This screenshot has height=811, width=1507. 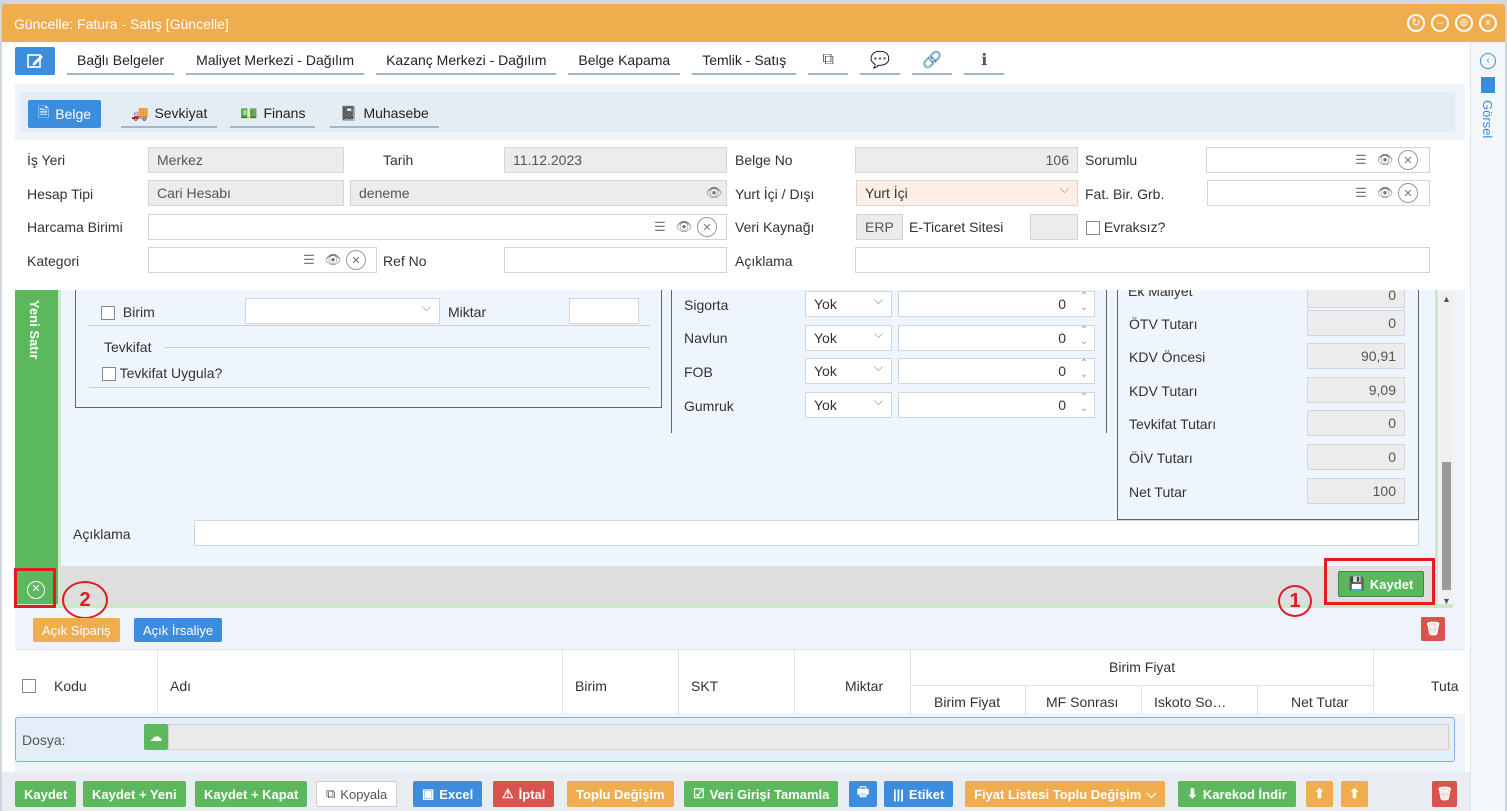 I want to click on col-miktar: Miktar, so click(x=864, y=686).